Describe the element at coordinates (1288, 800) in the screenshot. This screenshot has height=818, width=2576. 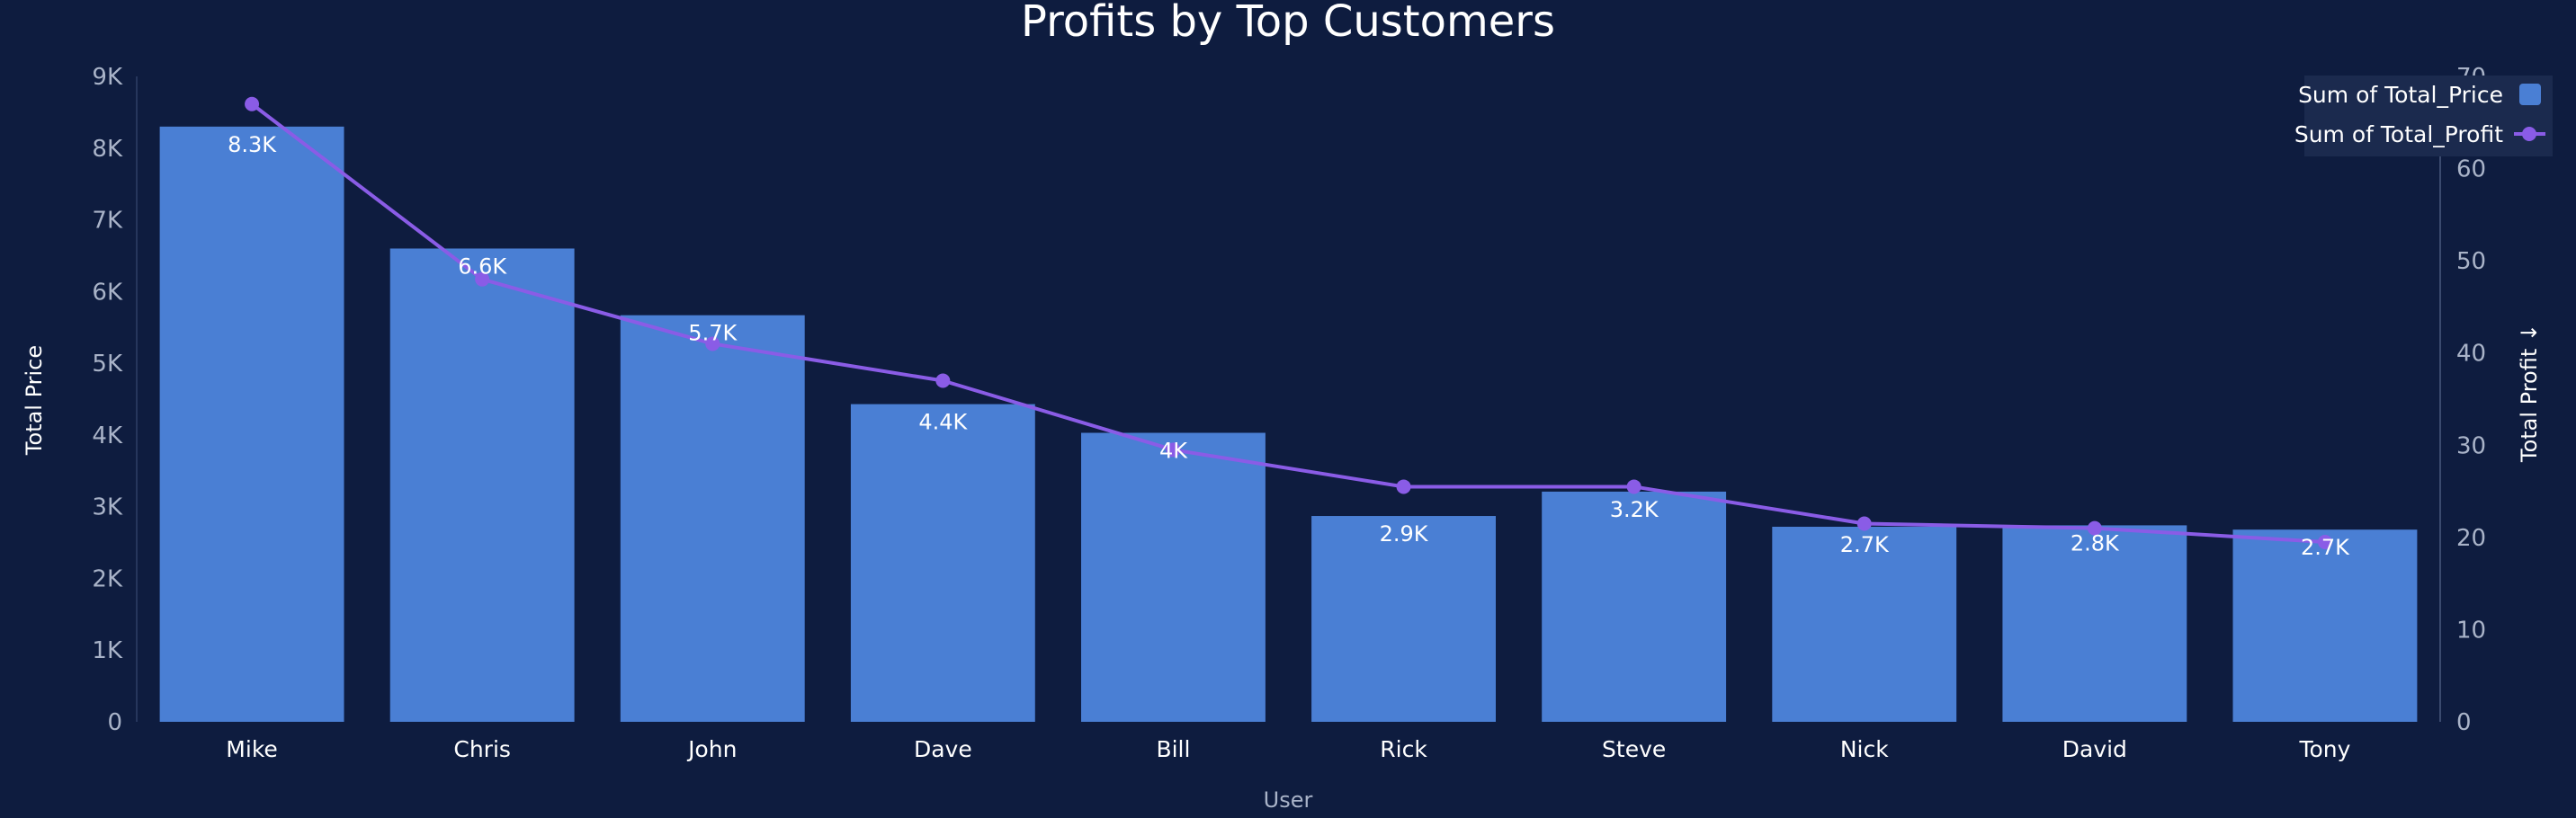
I see `x-axis-title: User` at that location.